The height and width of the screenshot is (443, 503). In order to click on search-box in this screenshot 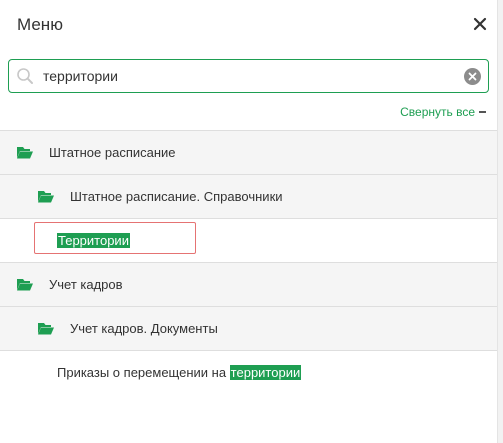, I will do `click(248, 76)`.